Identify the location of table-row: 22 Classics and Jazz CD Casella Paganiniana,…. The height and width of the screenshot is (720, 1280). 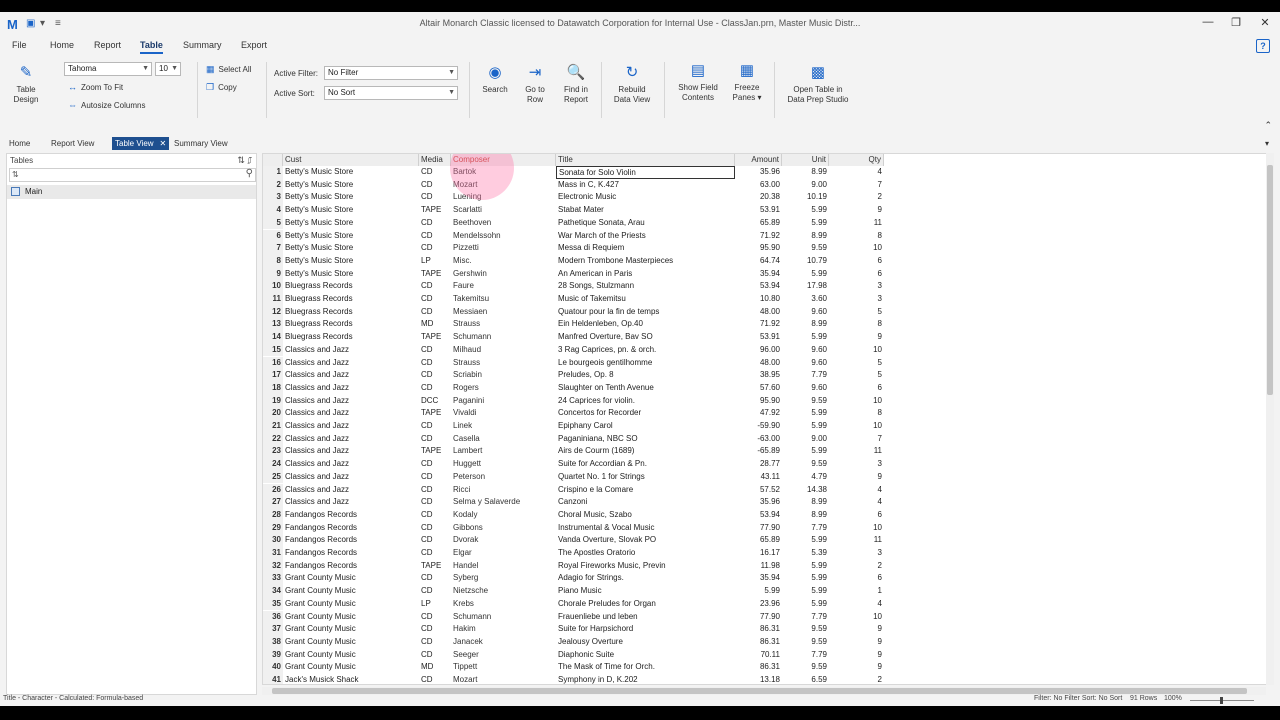
(768, 439).